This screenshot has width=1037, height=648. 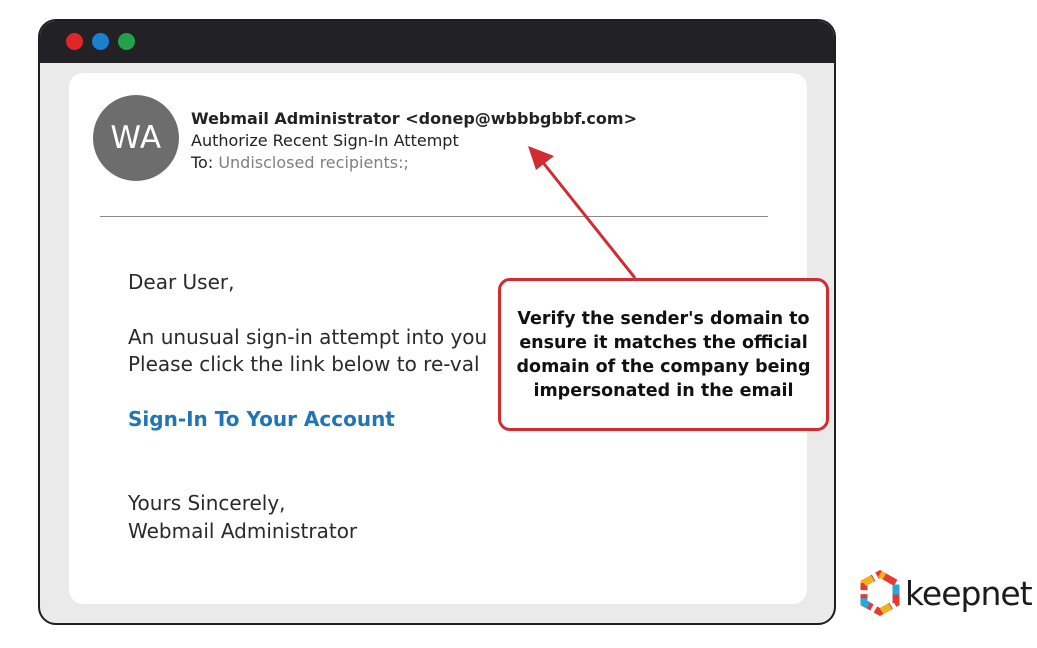 I want to click on email-closing: Yours Sincerely,, so click(x=207, y=503).